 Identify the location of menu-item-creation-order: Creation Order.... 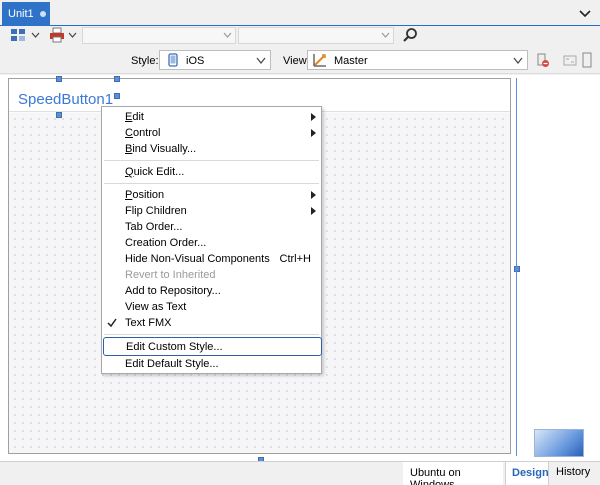
(211, 243).